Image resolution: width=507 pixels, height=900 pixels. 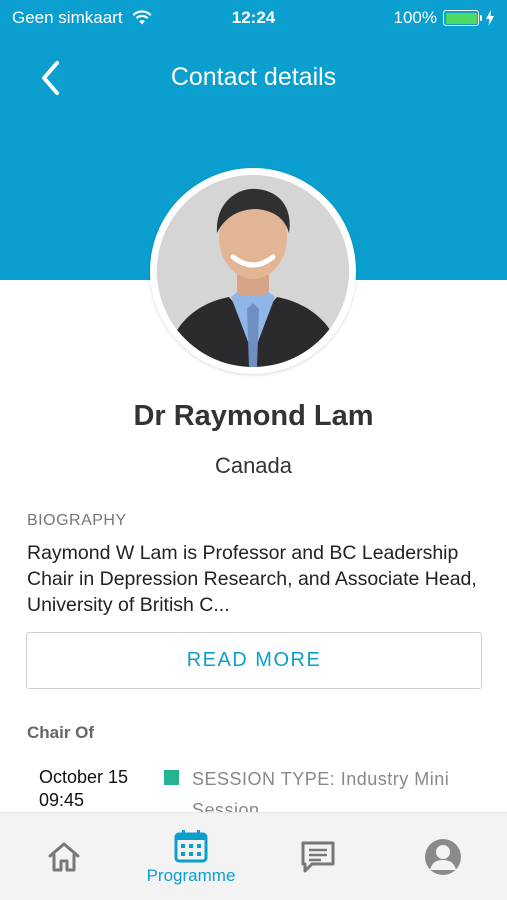 What do you see at coordinates (191, 845) in the screenshot?
I see `calendar-icon` at bounding box center [191, 845].